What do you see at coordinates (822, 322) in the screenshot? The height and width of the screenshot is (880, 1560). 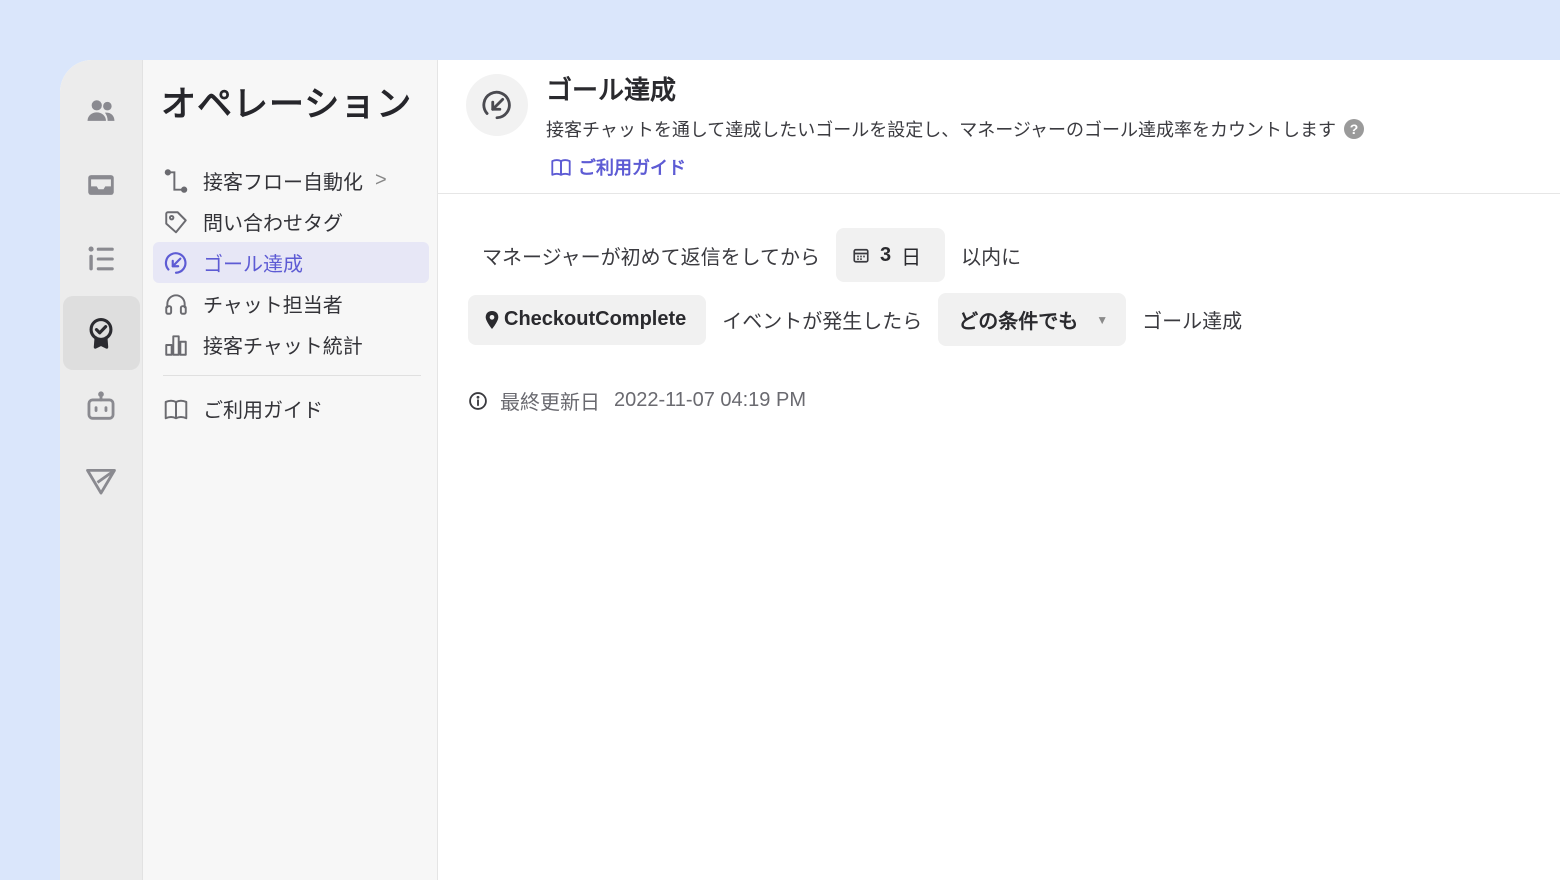 I see `event-suffix: イベントが発生したら` at bounding box center [822, 322].